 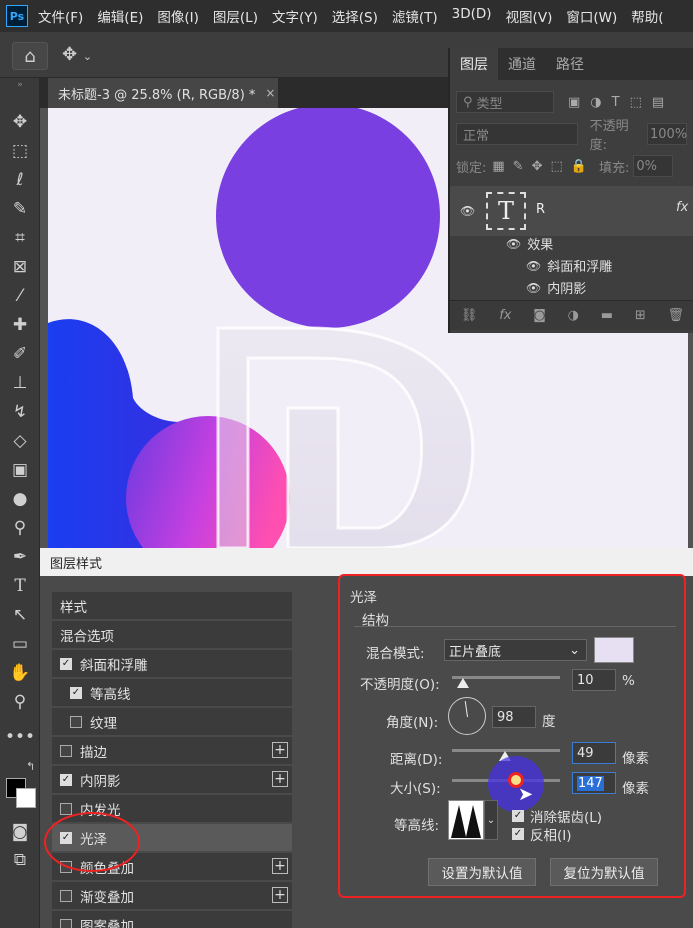 I want to click on menu-item: 帮助(, so click(x=647, y=16).